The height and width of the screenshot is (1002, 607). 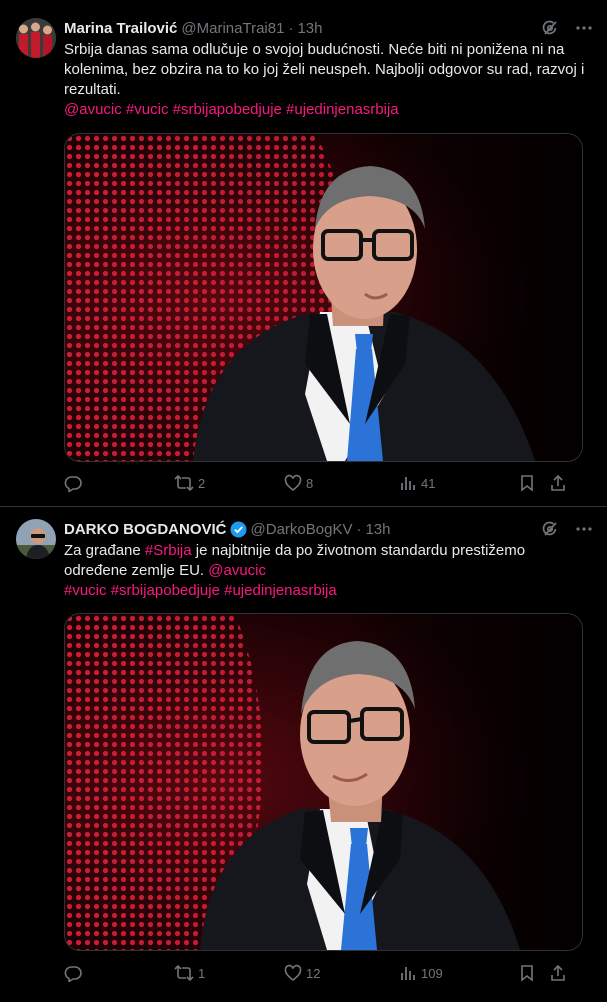 I want to click on author-name: DARKO BOGDANOVIĆ, so click(x=145, y=529).